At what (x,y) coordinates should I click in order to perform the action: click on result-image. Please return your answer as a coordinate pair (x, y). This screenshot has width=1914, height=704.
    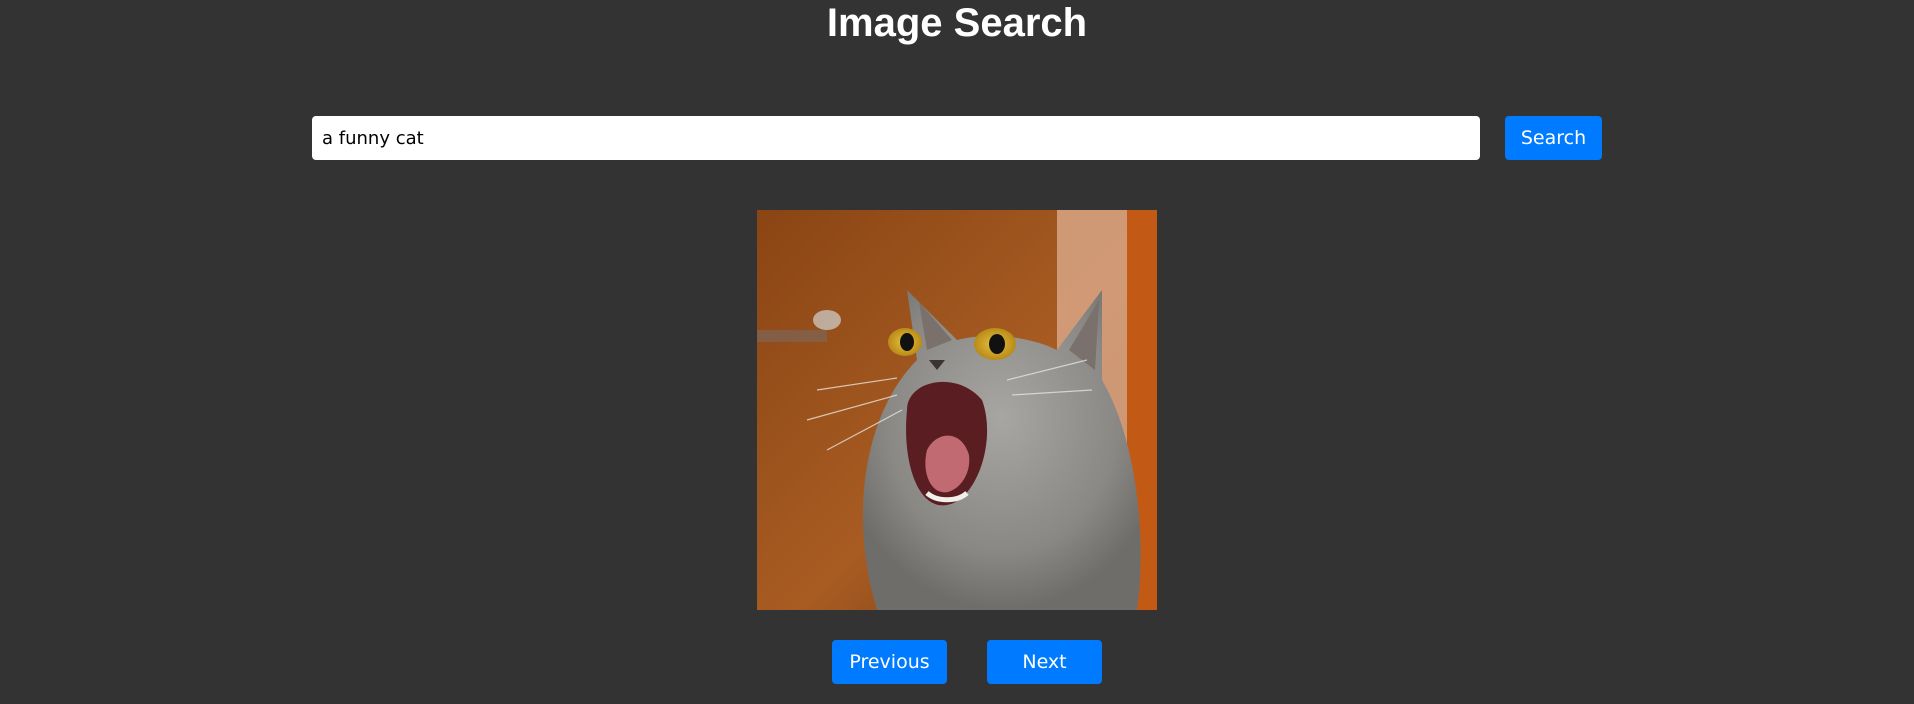
    Looking at the image, I should click on (957, 410).